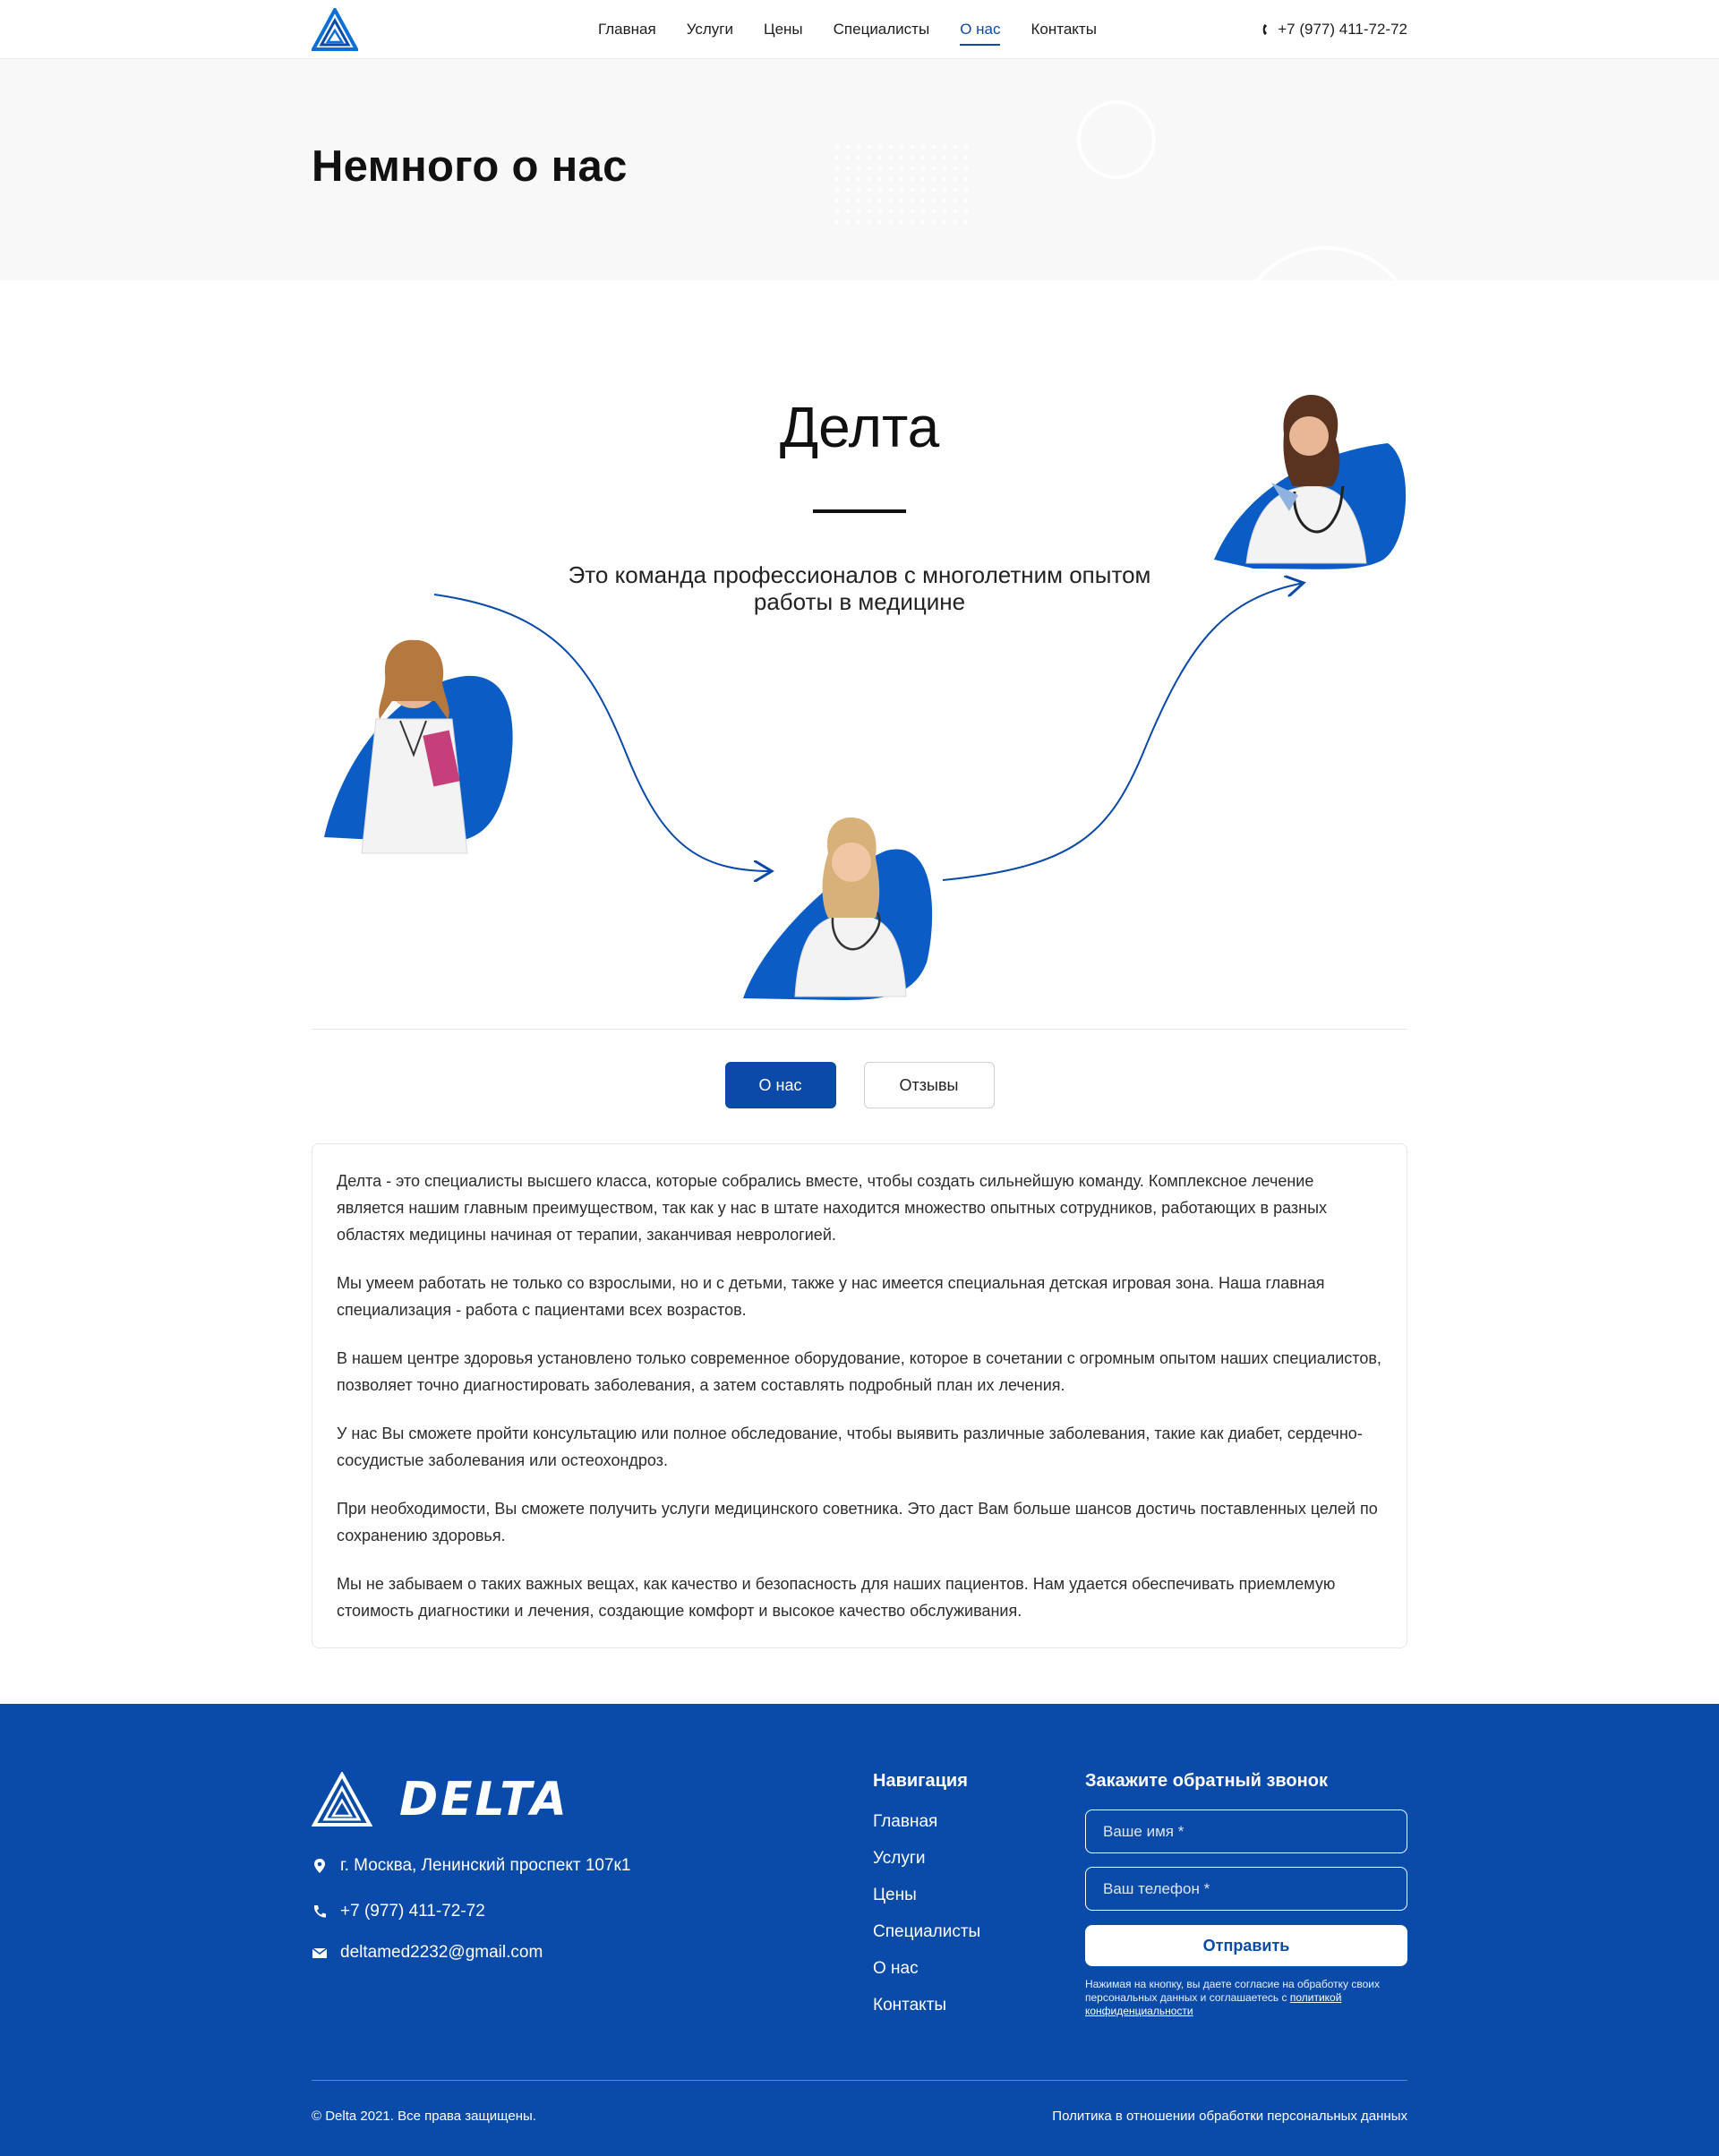  Describe the element at coordinates (980, 30) in the screenshot. I see `nav-about: О нас` at that location.